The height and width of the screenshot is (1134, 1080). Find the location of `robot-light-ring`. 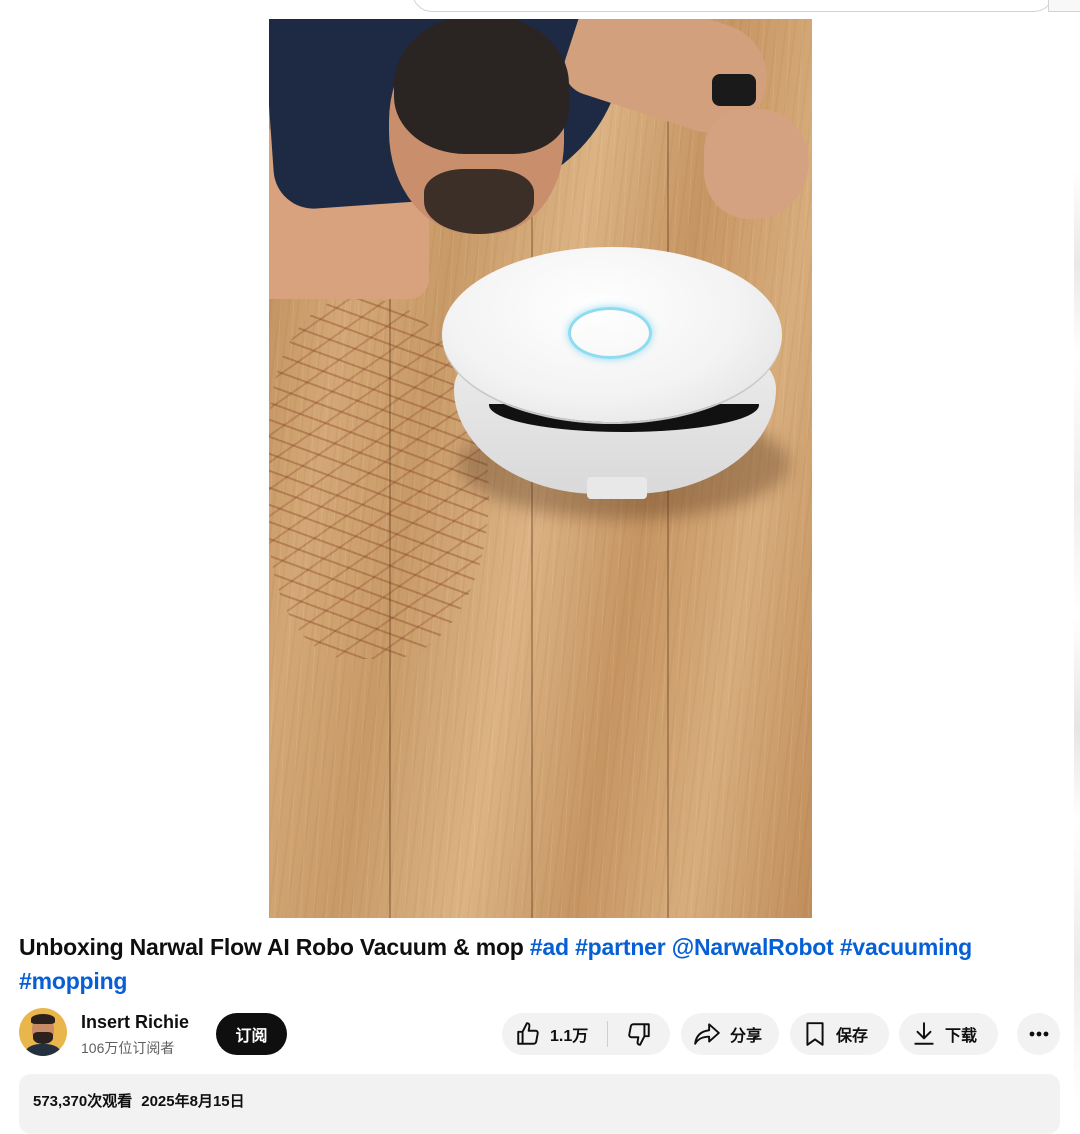

robot-light-ring is located at coordinates (610, 333).